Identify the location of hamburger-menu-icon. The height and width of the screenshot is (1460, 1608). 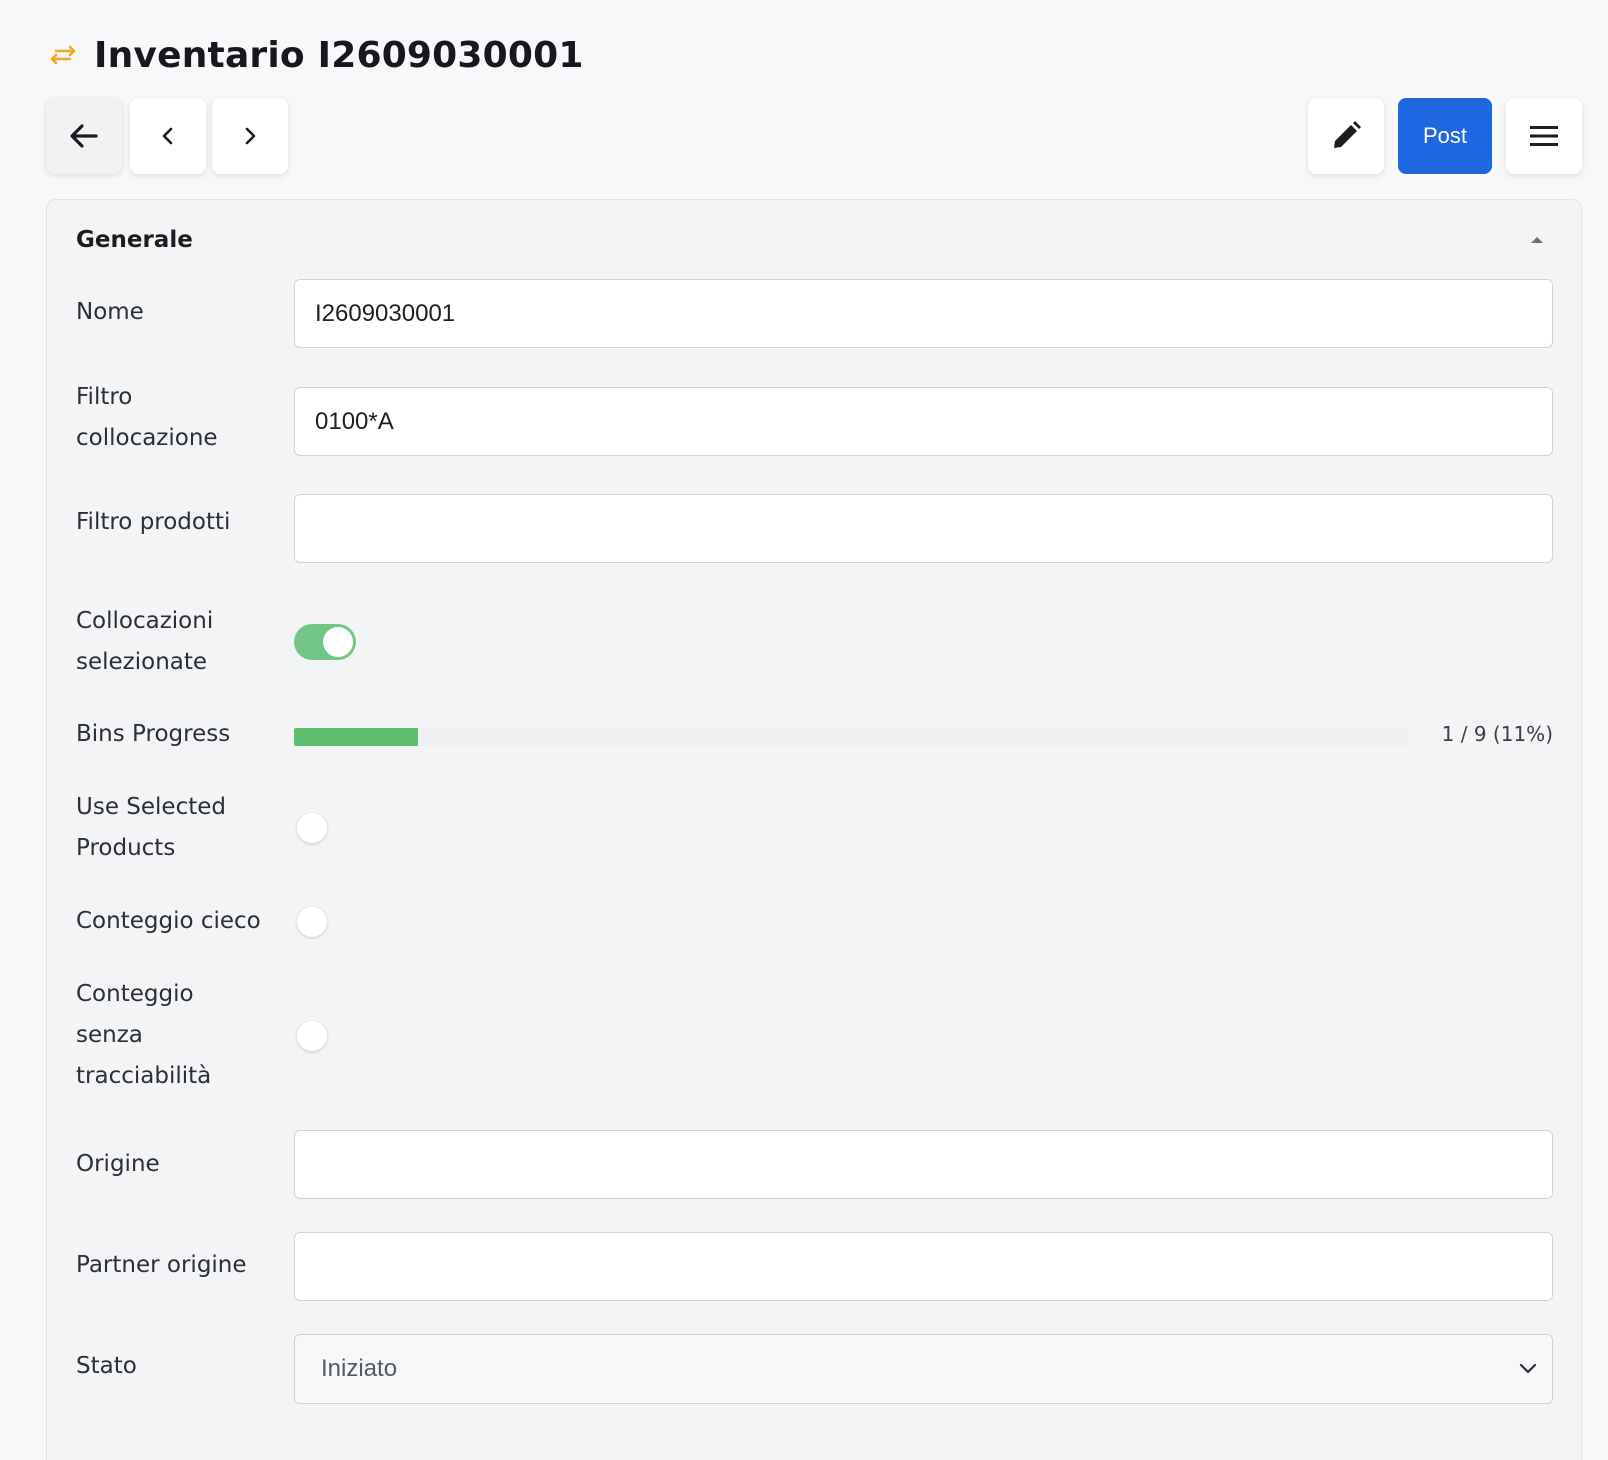
(1544, 136).